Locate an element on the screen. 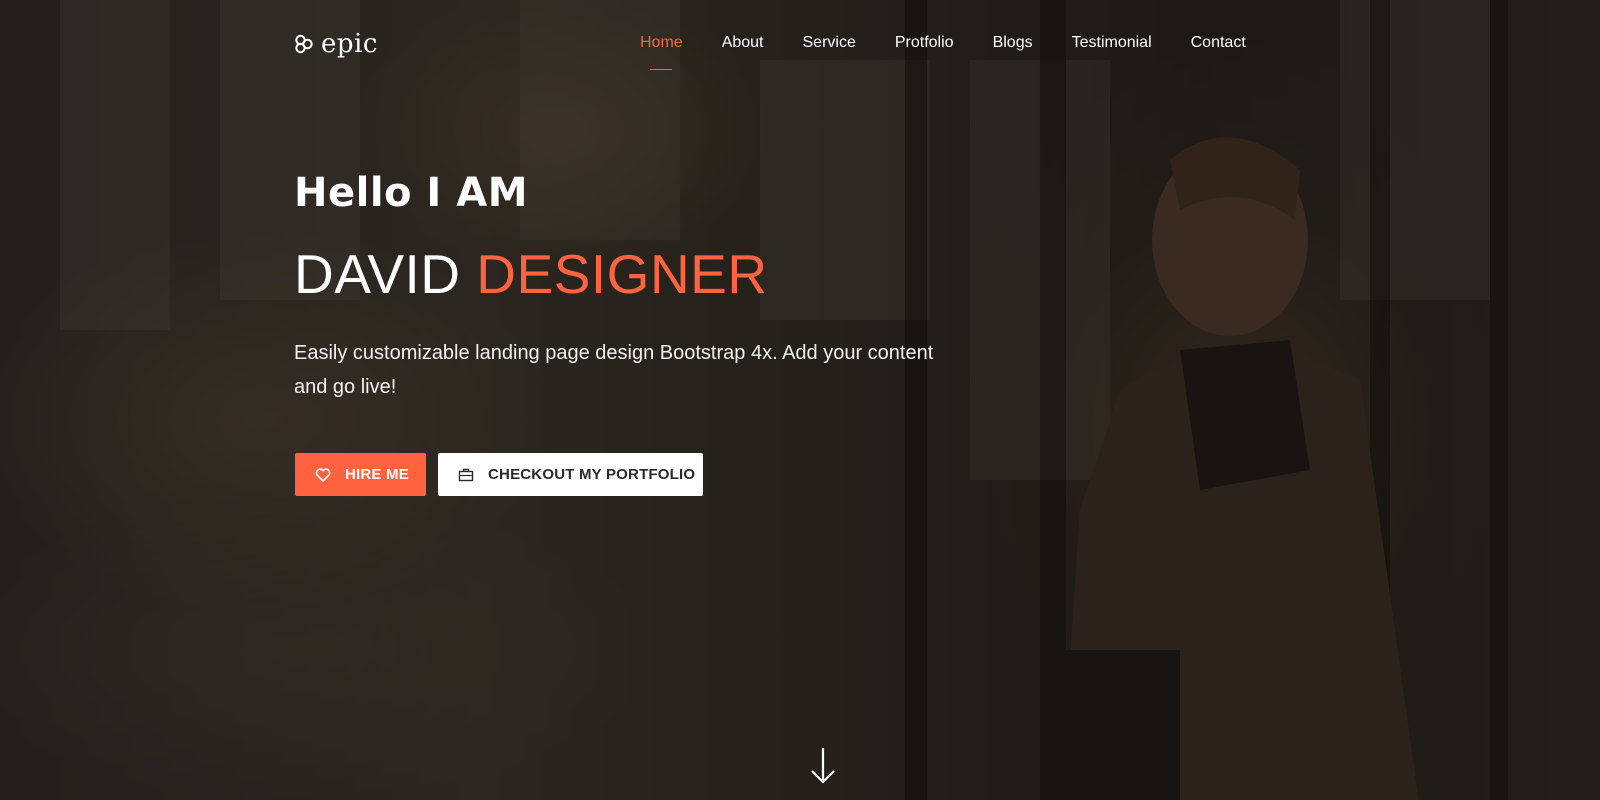  logo: epic is located at coordinates (336, 44).